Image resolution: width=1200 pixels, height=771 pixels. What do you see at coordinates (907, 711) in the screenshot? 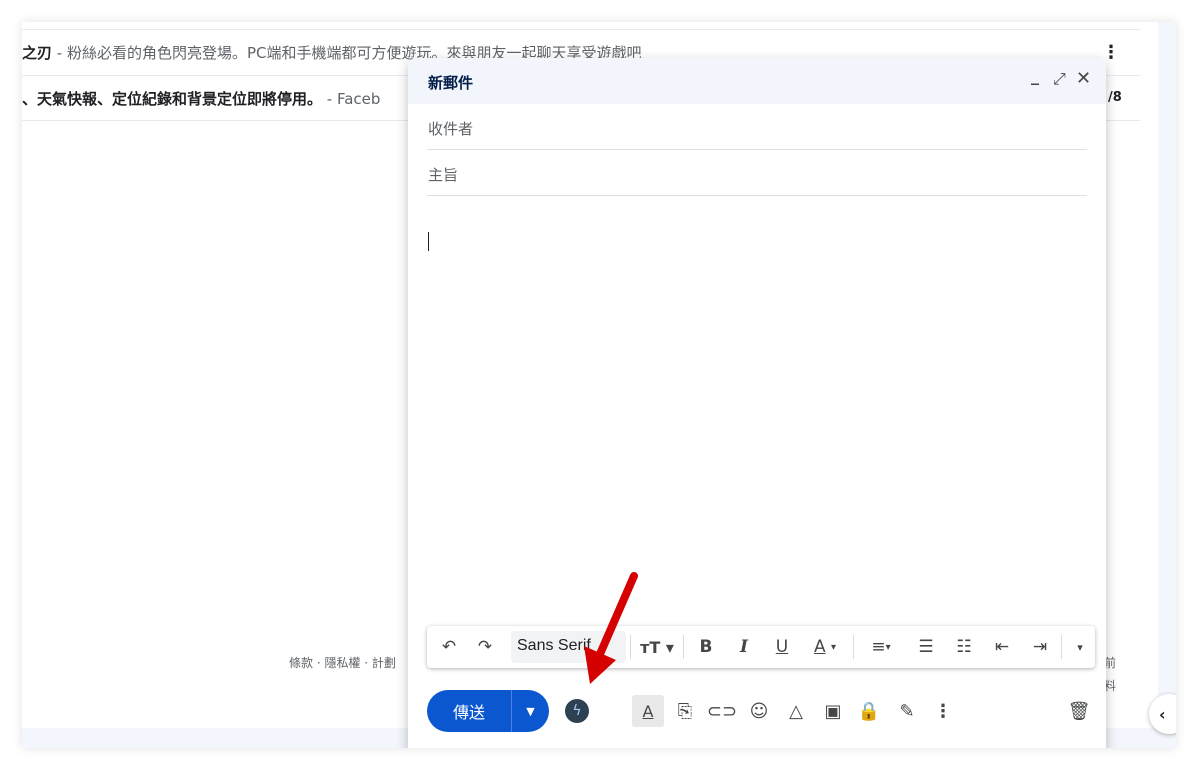
I see `signature-icon: ✎` at bounding box center [907, 711].